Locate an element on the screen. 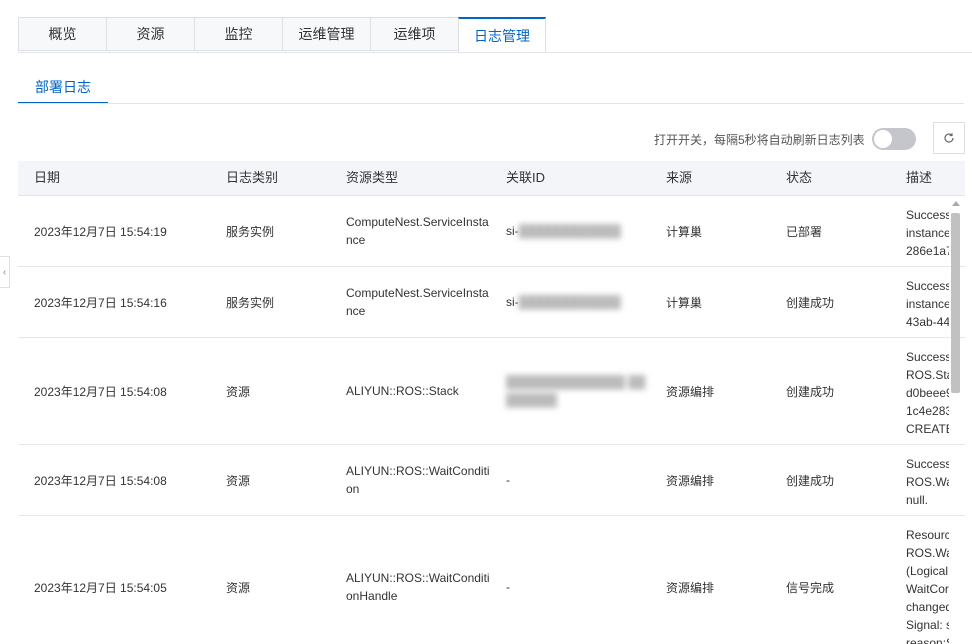  refresh-button is located at coordinates (949, 138).